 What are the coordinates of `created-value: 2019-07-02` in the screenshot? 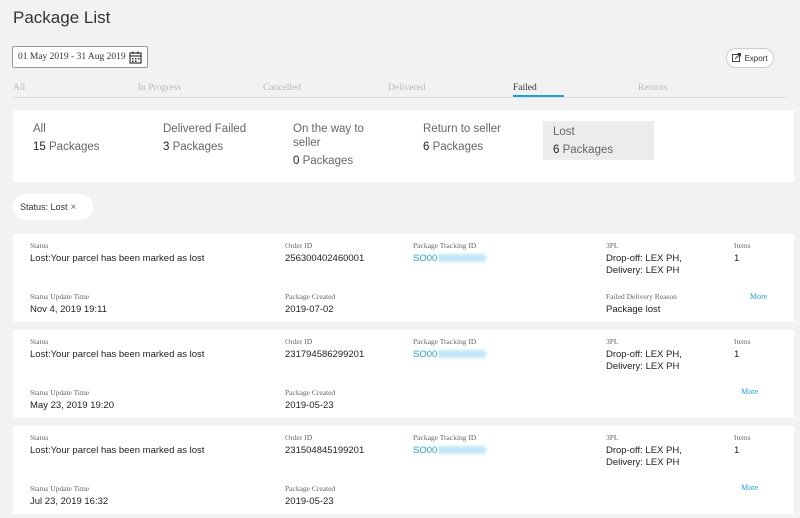 It's located at (309, 309).